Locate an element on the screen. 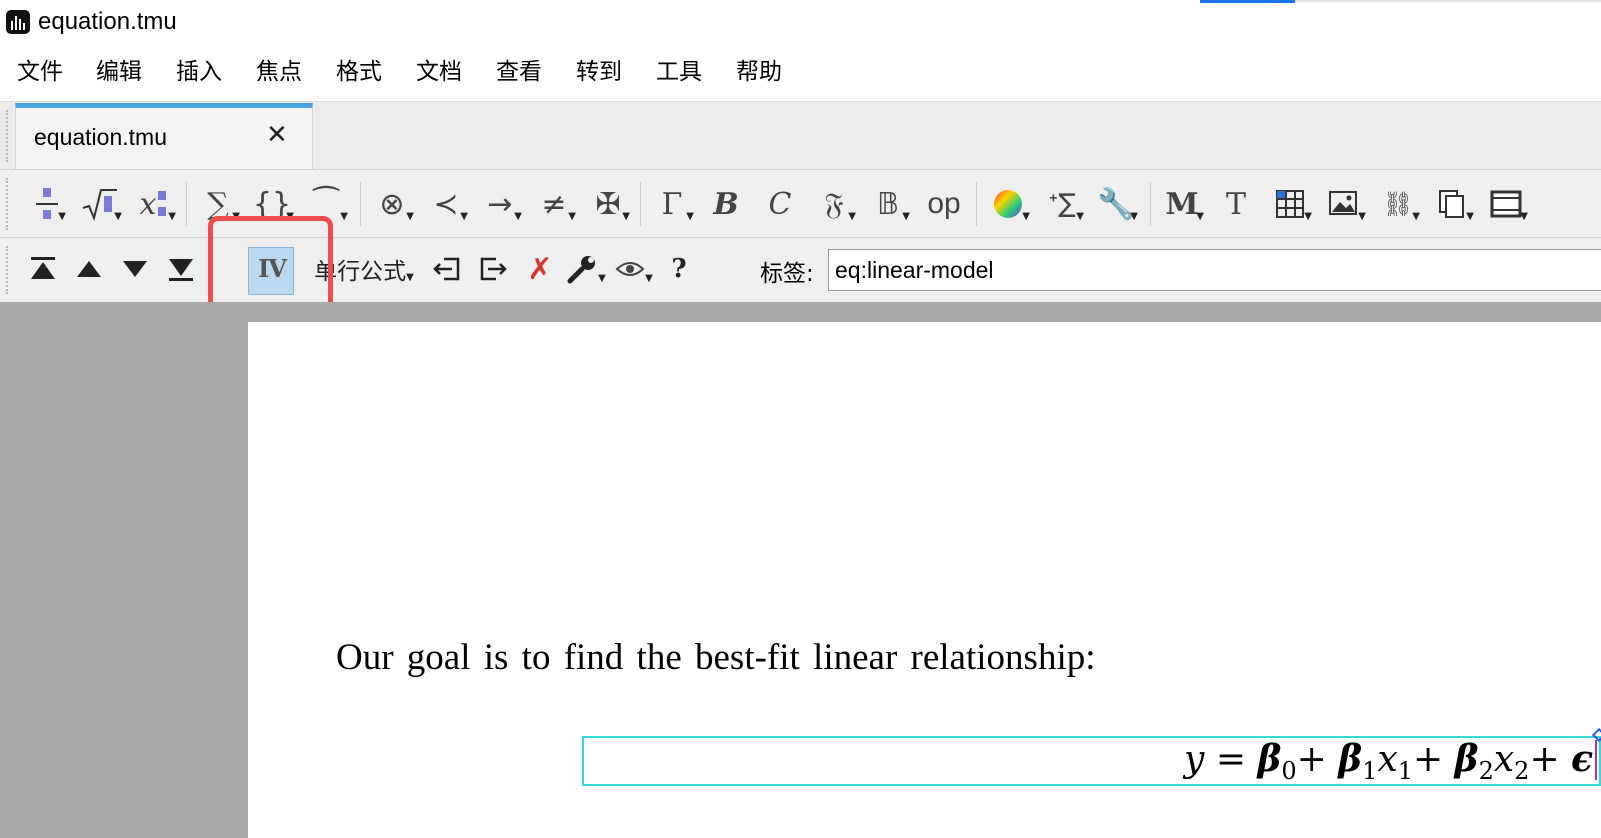  text-cursor is located at coordinates (1596, 760).